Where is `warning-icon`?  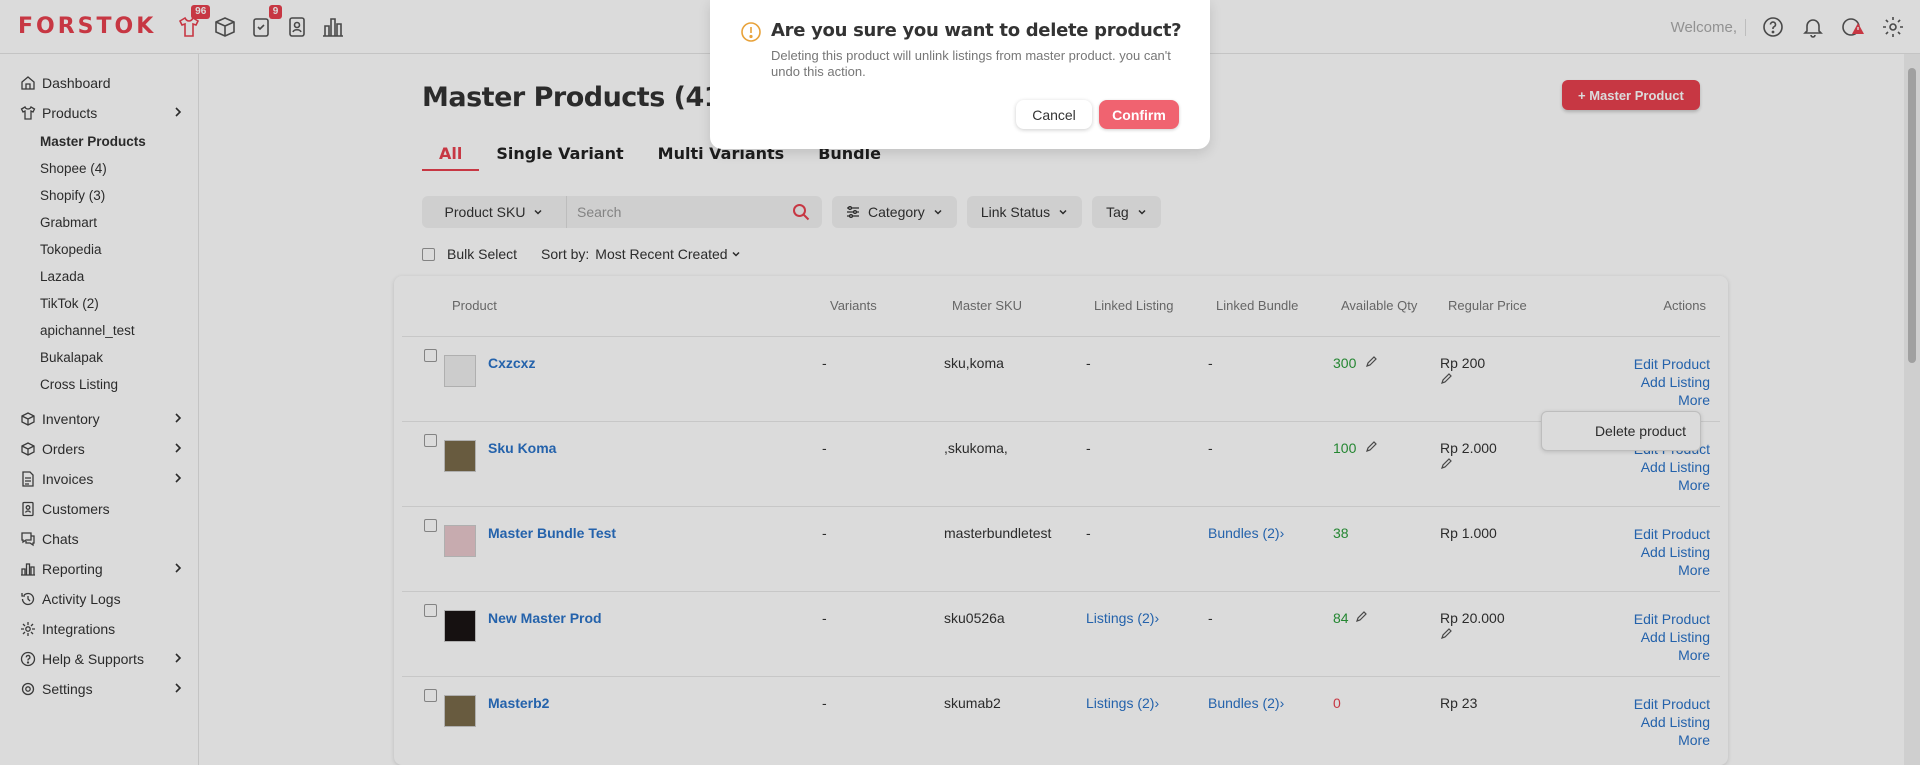 warning-icon is located at coordinates (751, 32).